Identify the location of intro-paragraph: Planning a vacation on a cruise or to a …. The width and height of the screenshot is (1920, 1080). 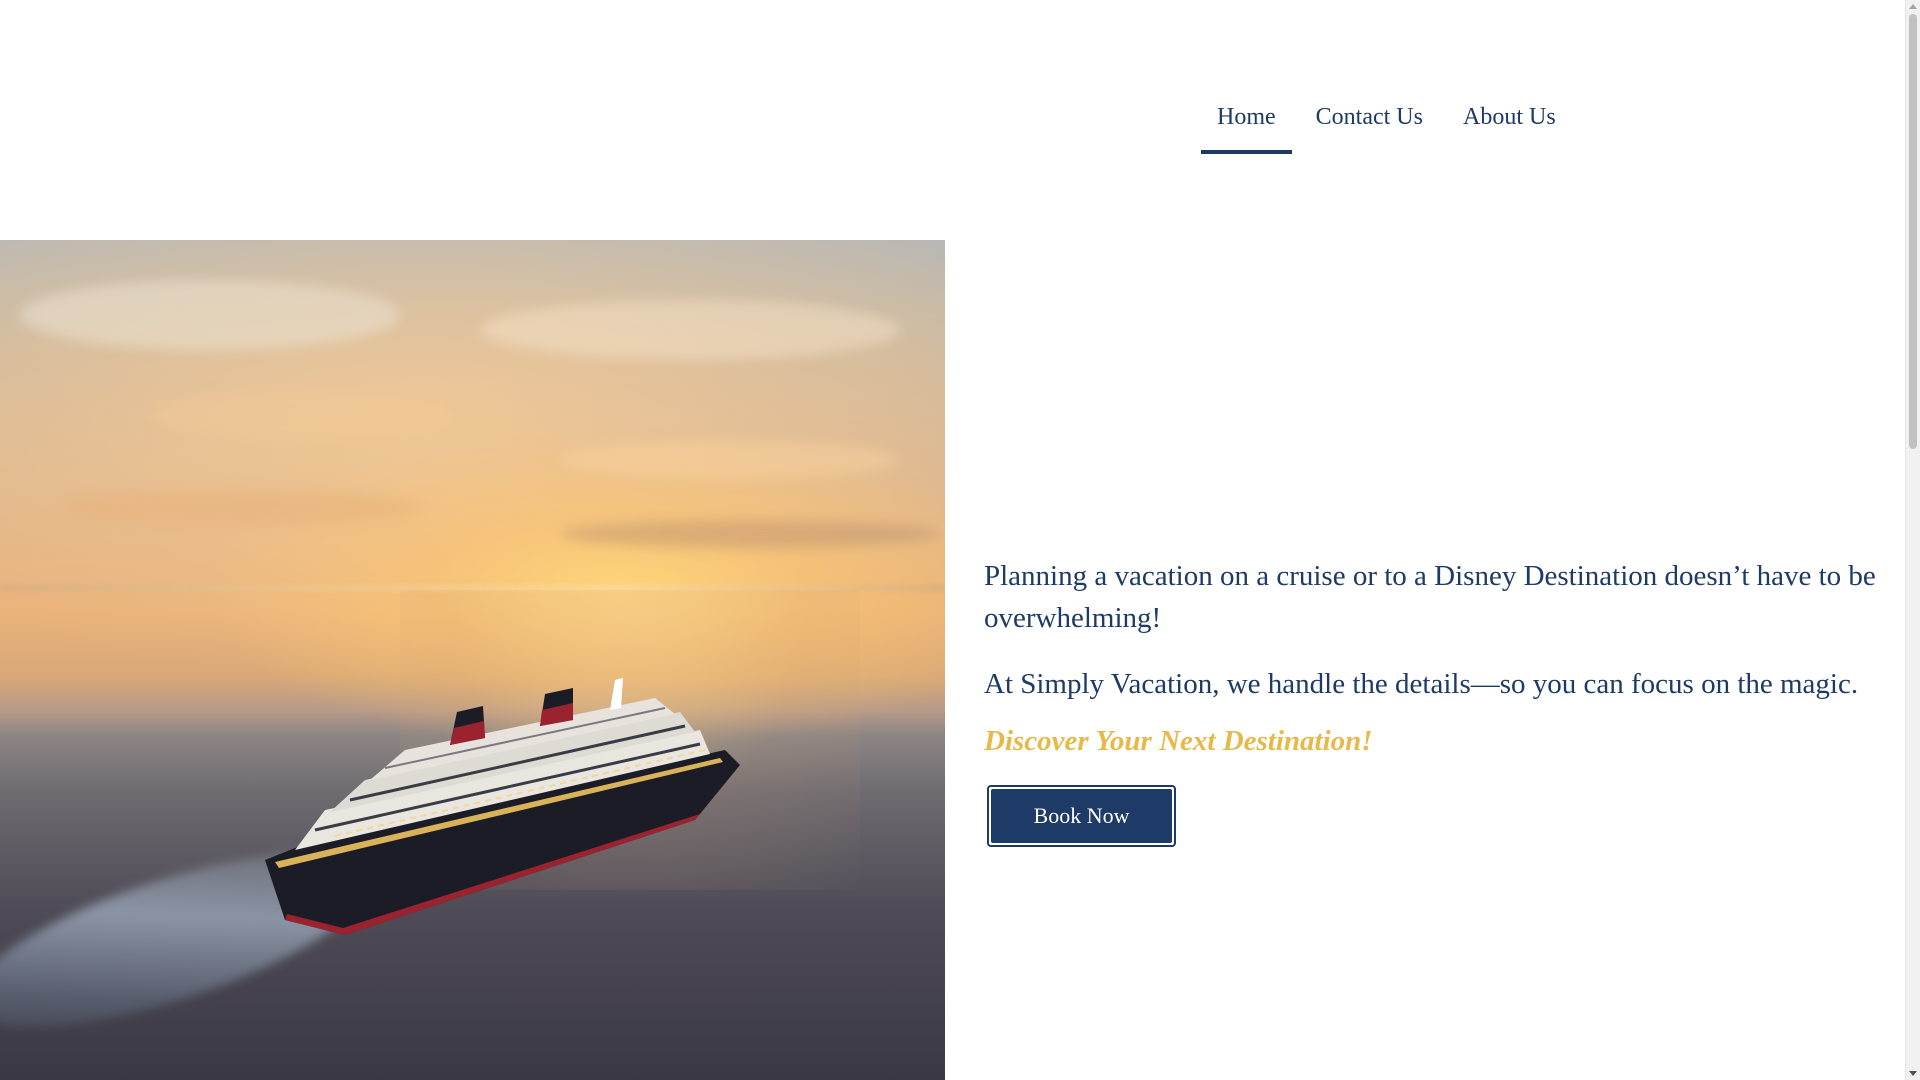
(1430, 597).